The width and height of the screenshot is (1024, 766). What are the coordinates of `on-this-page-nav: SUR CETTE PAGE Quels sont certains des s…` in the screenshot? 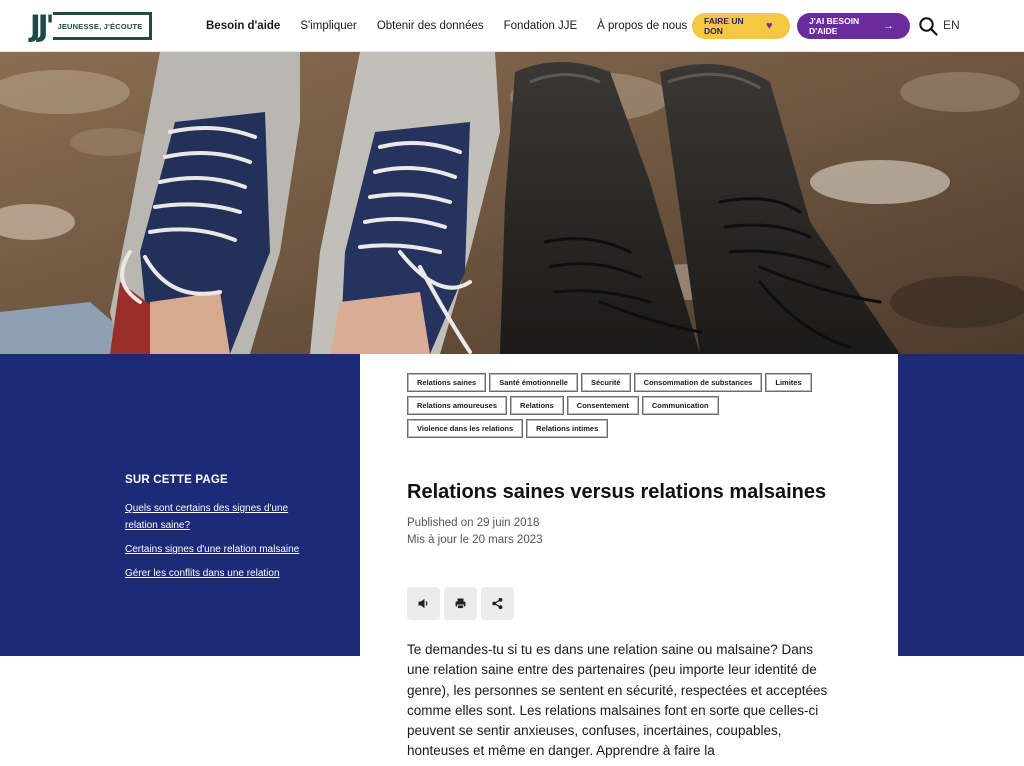 It's located at (222, 531).